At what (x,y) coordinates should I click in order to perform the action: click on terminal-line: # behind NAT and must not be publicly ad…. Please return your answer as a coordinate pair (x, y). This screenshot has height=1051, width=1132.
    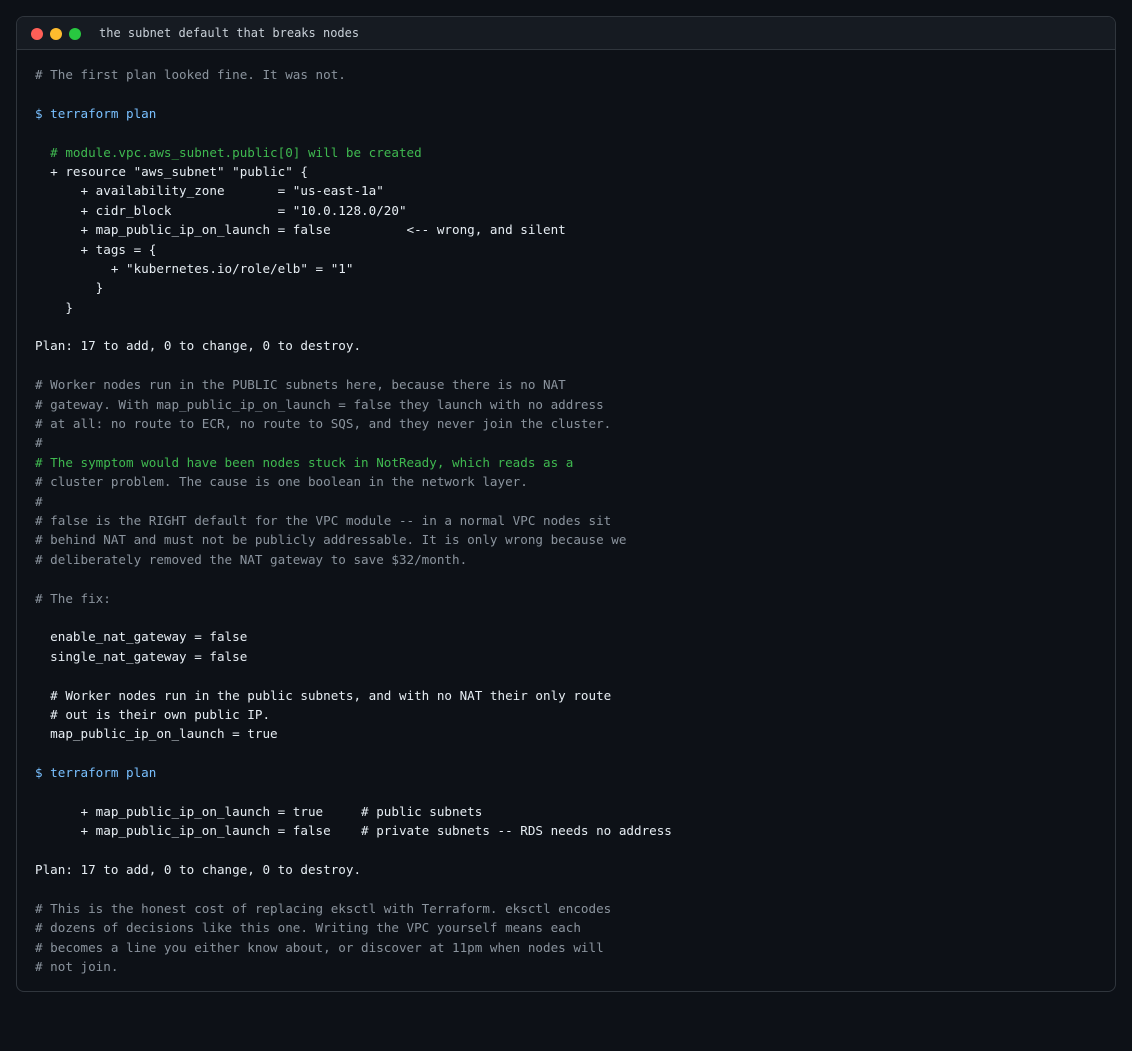
    Looking at the image, I should click on (331, 540).